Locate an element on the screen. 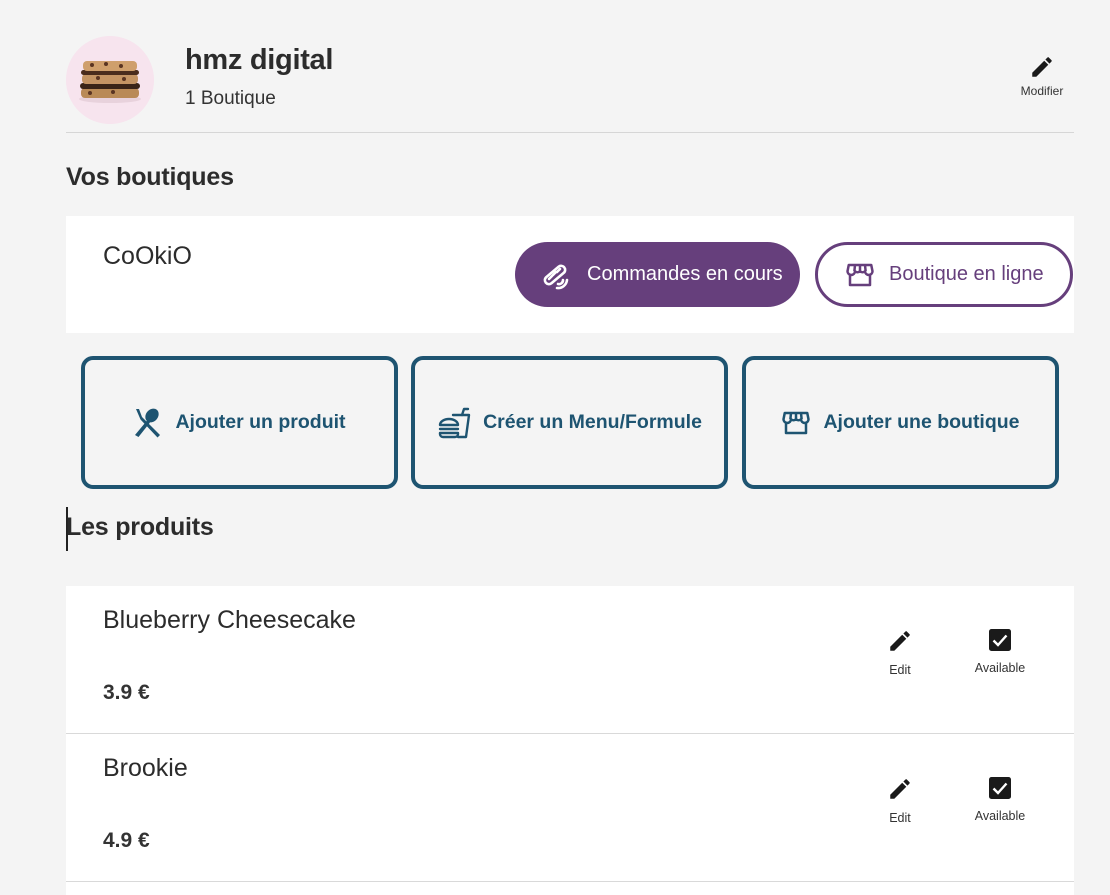 This screenshot has width=1110, height=895. product-name: Brookie is located at coordinates (145, 768).